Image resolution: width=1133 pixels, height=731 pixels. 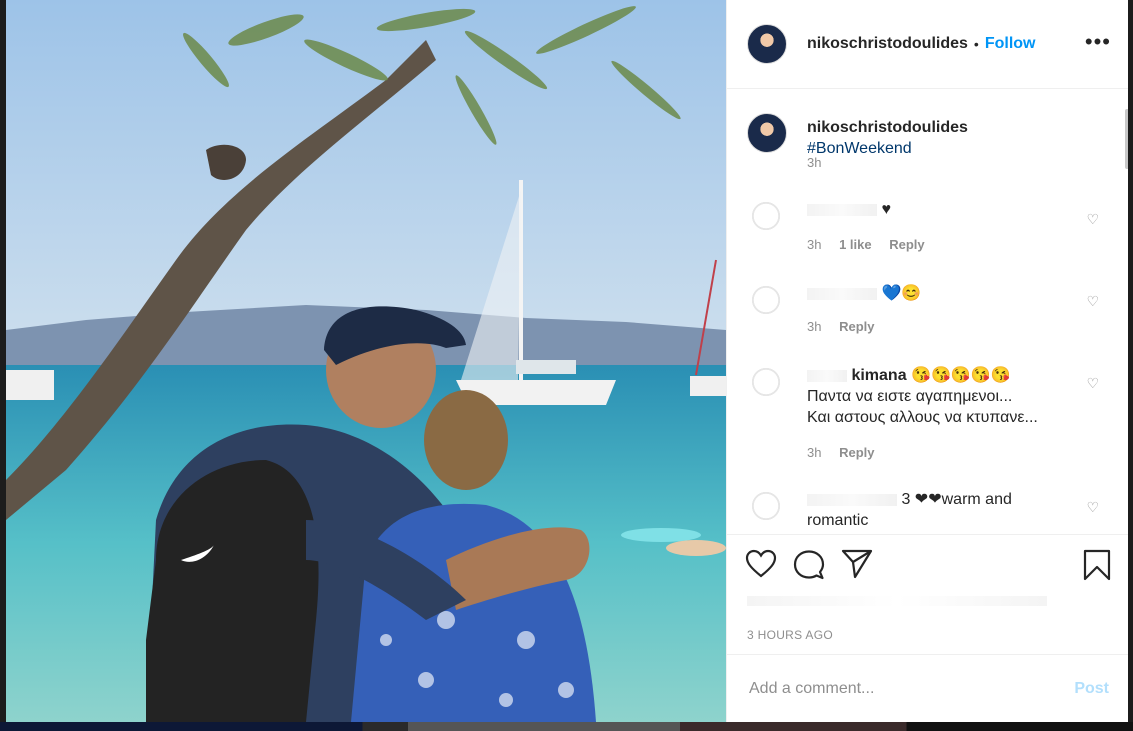 I want to click on background-strip, so click(x=566, y=726).